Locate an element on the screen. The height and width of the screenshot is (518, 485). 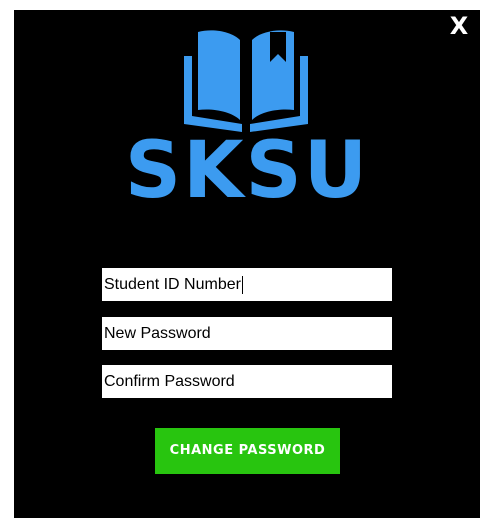
student-id-value: Student ID Number is located at coordinates (172, 284).